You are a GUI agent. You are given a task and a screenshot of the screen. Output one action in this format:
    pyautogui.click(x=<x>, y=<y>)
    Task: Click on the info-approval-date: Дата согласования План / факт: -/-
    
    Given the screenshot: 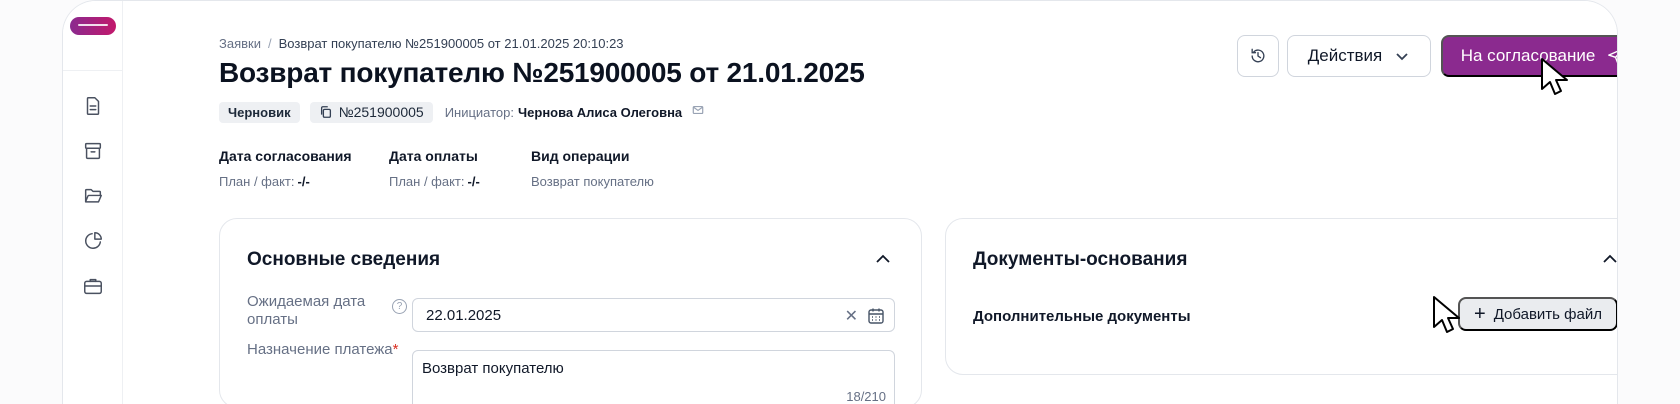 What is the action you would take?
    pyautogui.click(x=285, y=168)
    